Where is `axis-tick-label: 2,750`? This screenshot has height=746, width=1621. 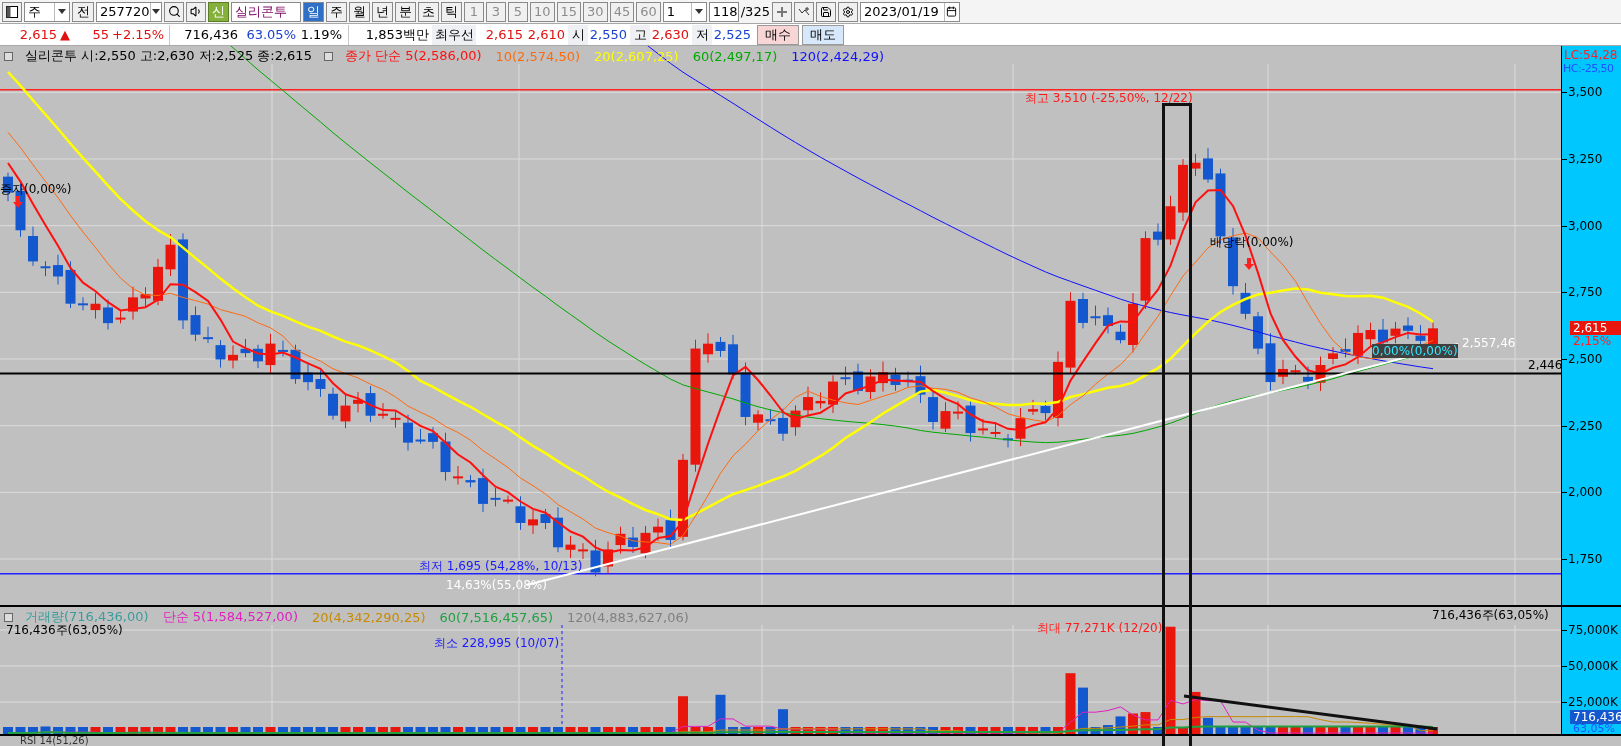 axis-tick-label: 2,750 is located at coordinates (1582, 292).